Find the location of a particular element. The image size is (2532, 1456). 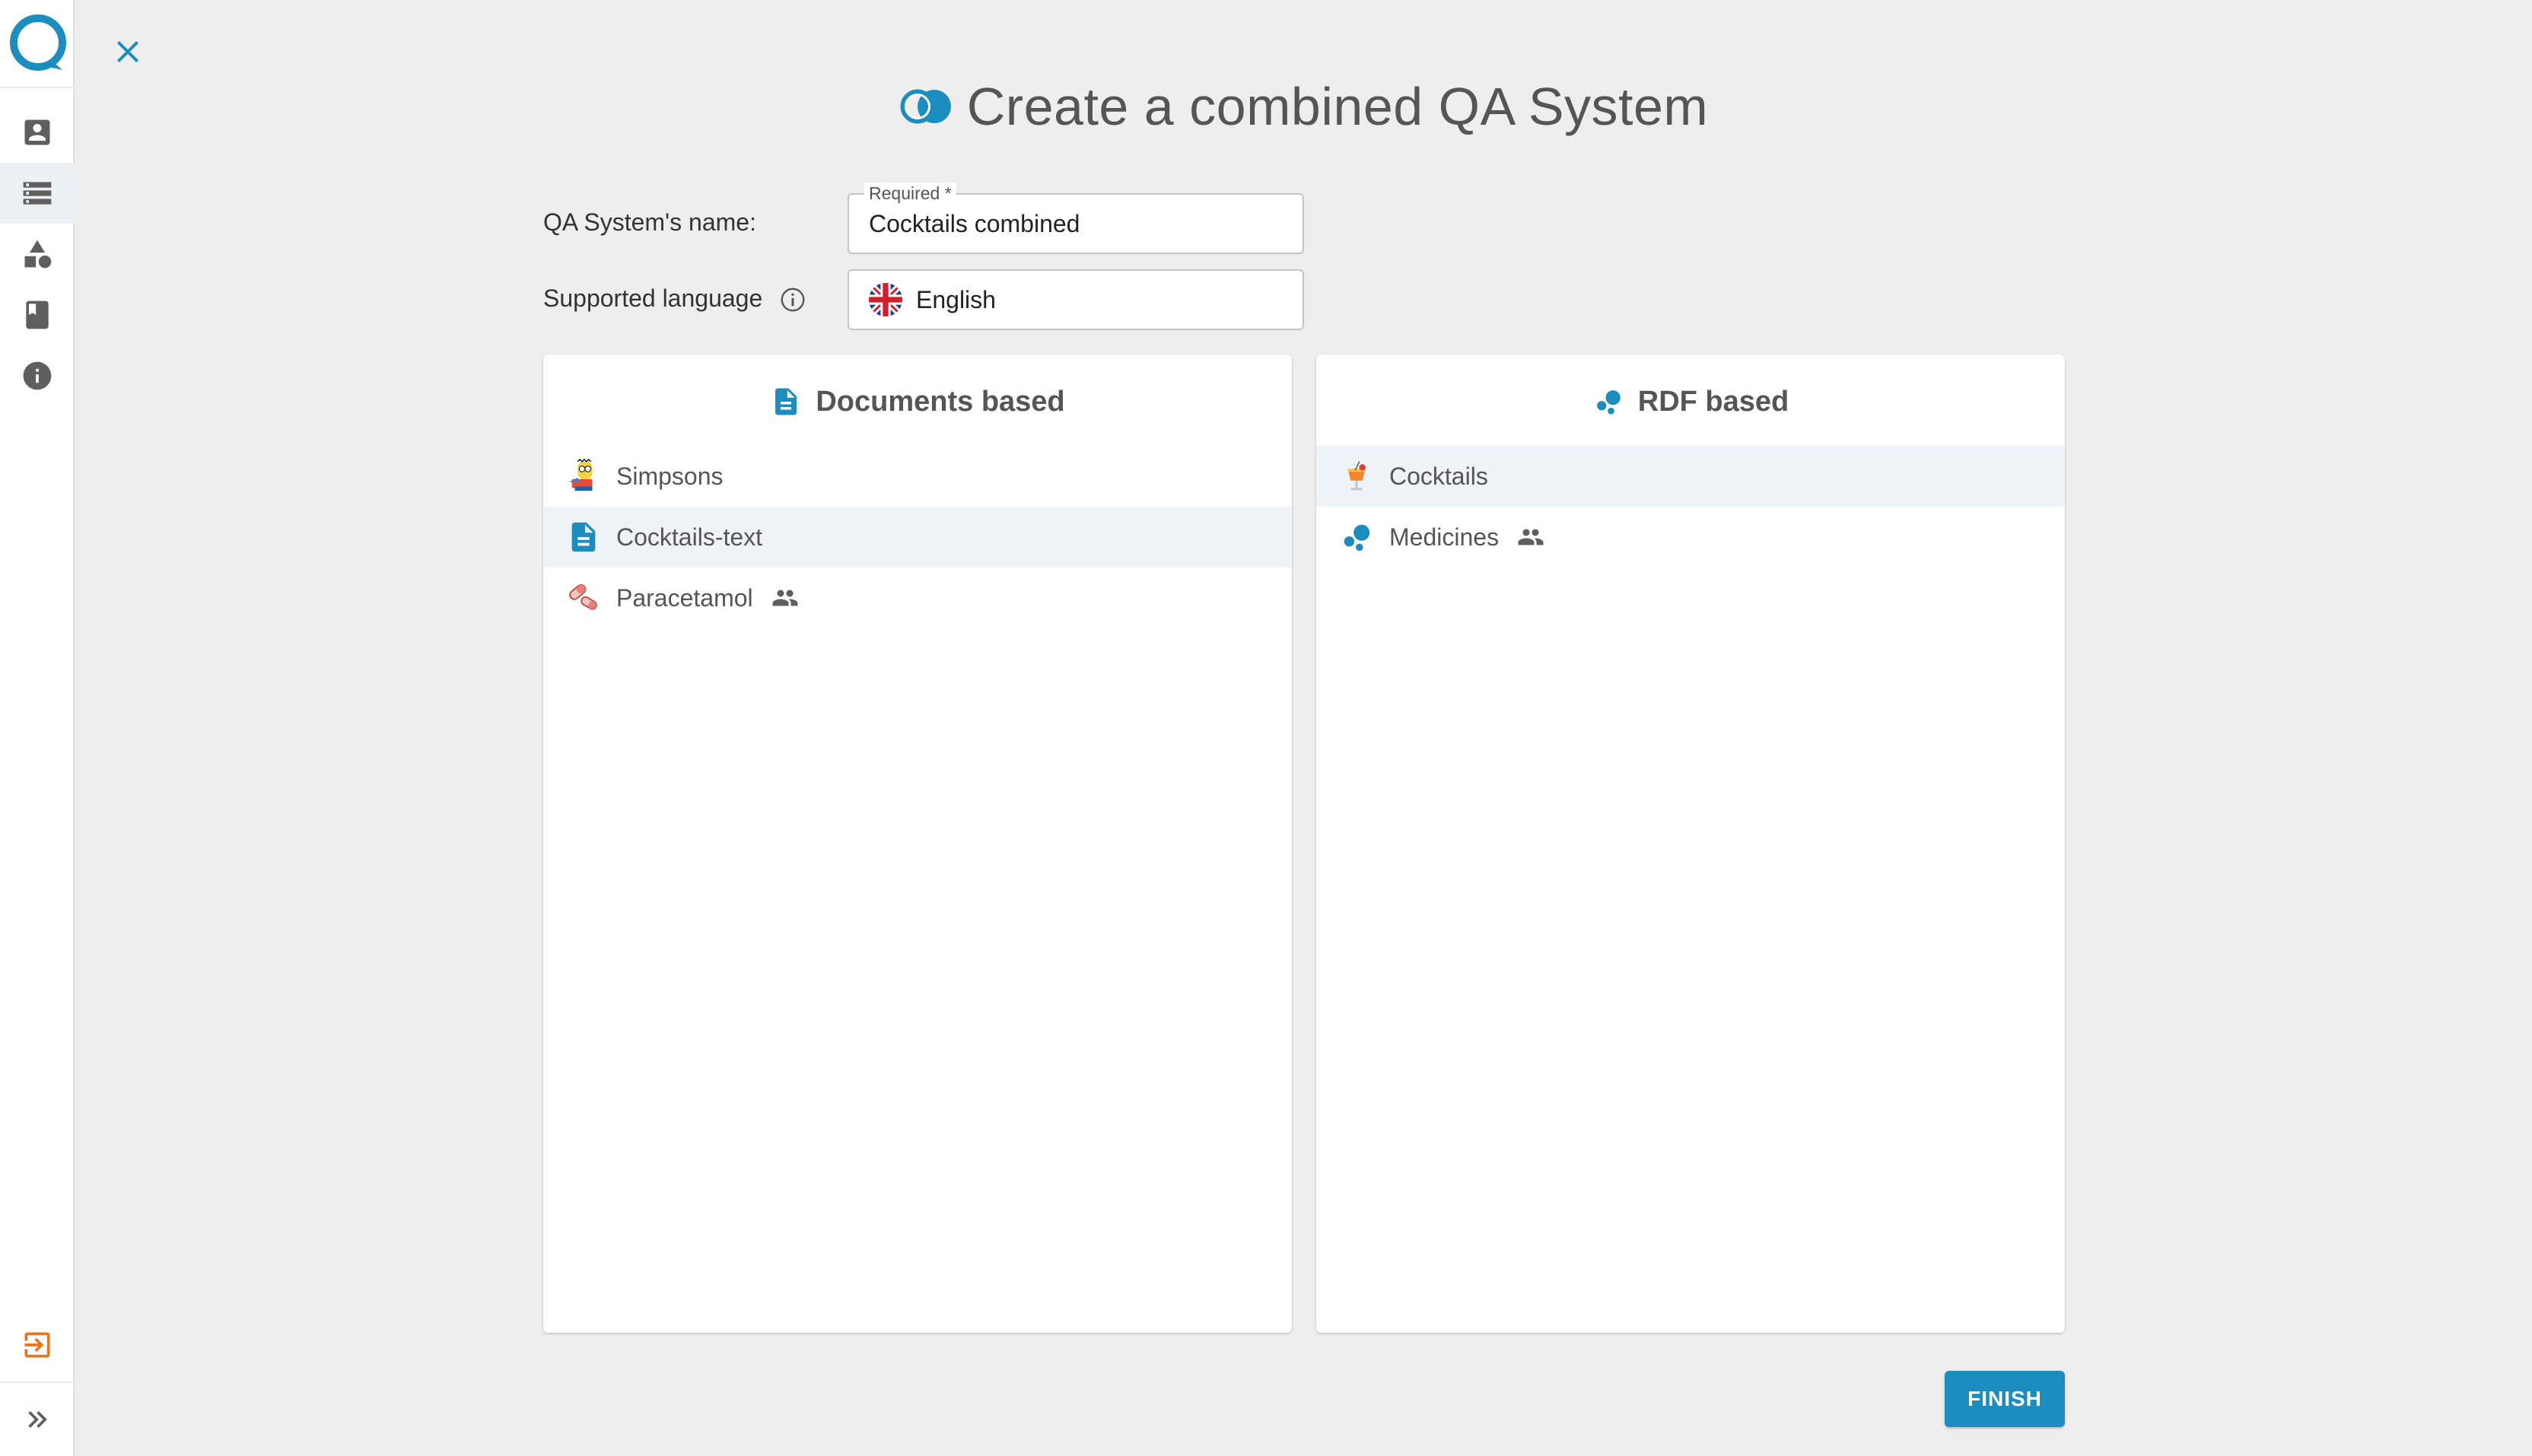

info-outline-icon is located at coordinates (792, 299).